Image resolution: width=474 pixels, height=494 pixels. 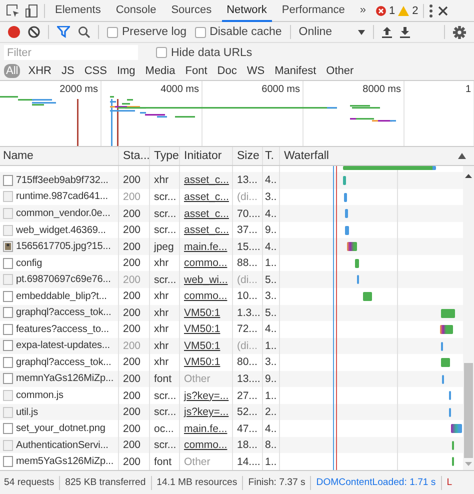 What do you see at coordinates (136, 11) in the screenshot?
I see `panel-tab: Console` at bounding box center [136, 11].